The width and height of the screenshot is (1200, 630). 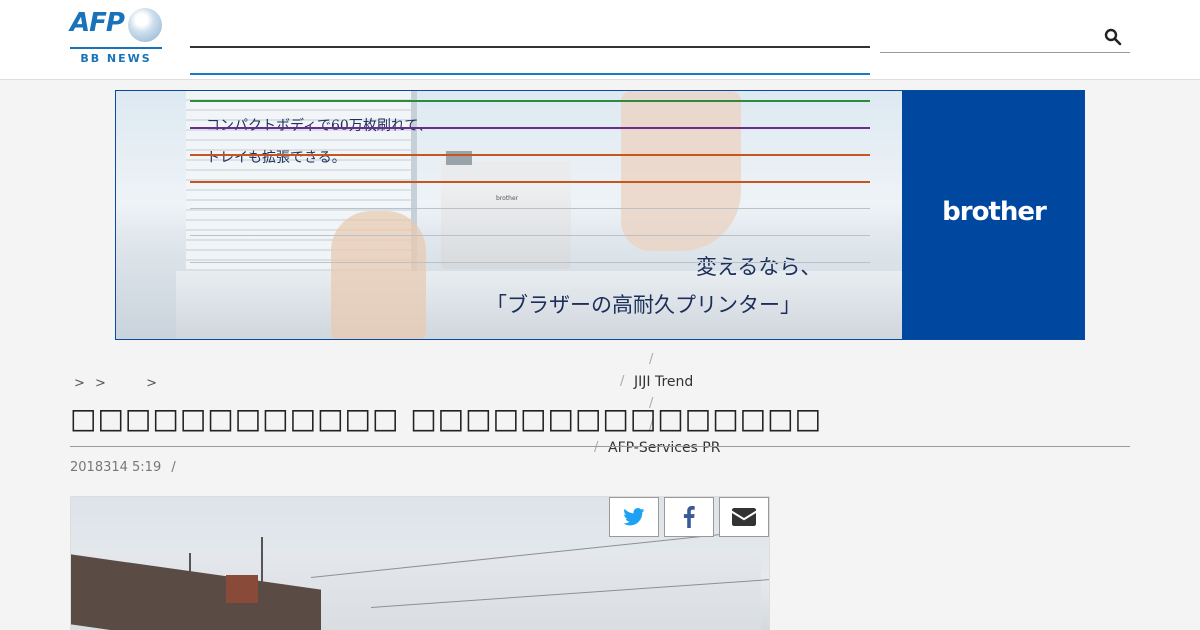 I want to click on mail-icon, so click(x=744, y=517).